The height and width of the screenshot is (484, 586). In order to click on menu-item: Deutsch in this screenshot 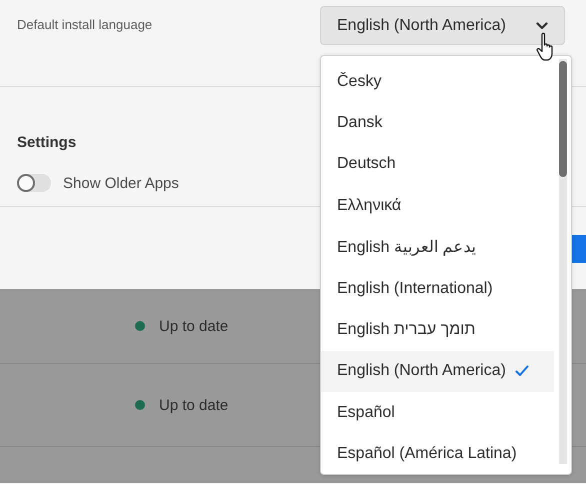, I will do `click(437, 165)`.